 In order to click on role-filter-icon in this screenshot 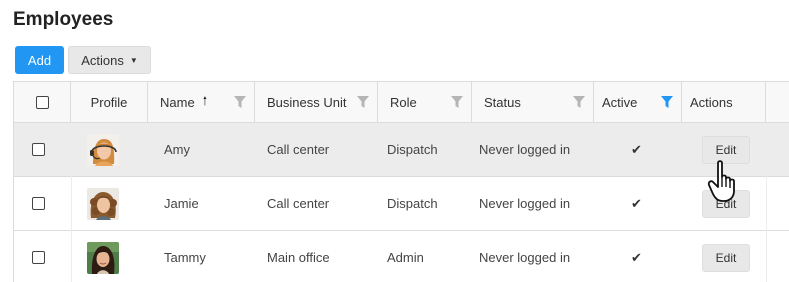, I will do `click(457, 102)`.